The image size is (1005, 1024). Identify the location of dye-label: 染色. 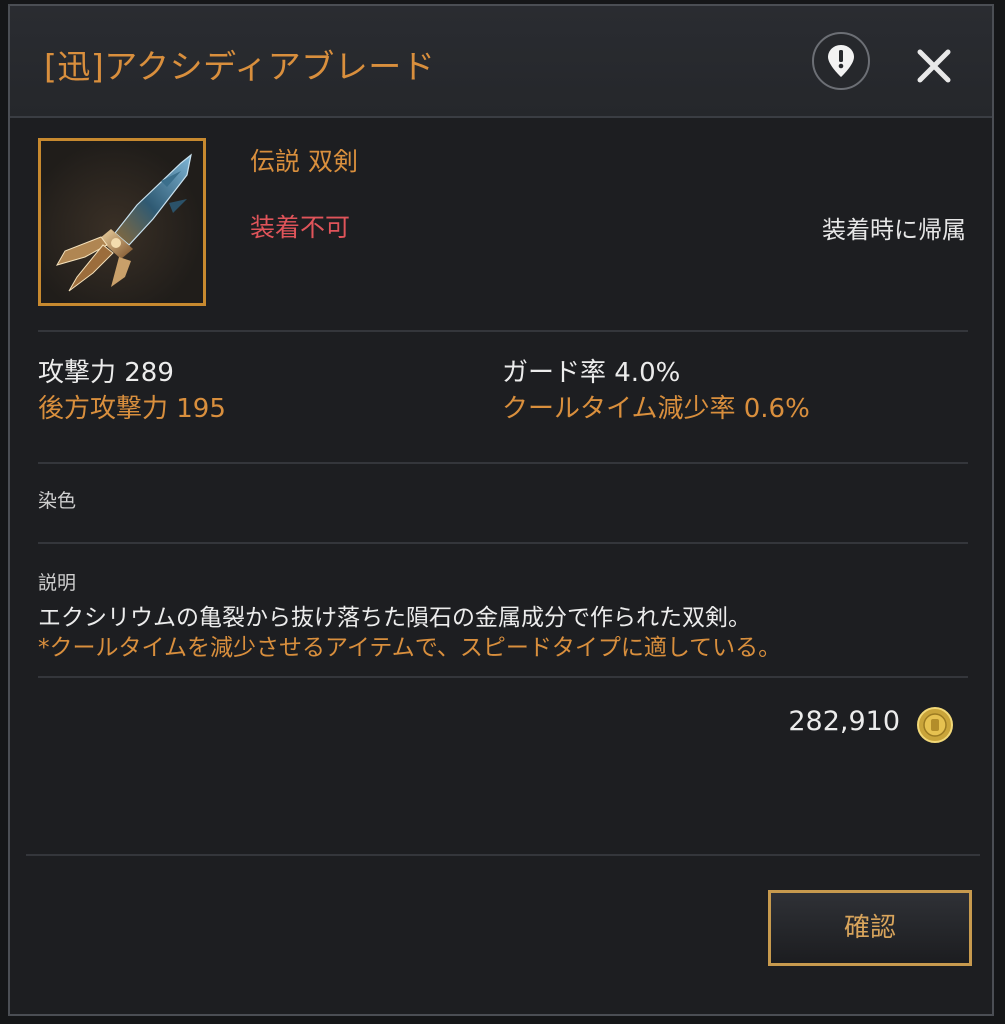
(57, 501).